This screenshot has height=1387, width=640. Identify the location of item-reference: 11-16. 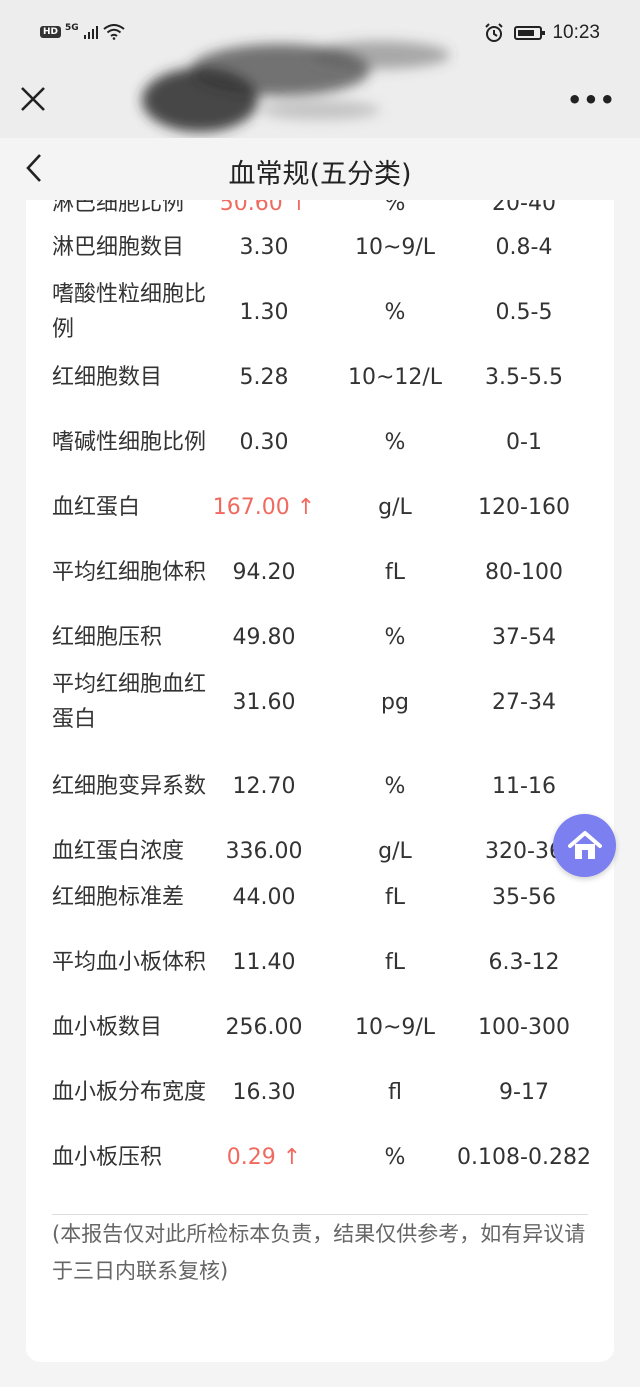
(524, 786).